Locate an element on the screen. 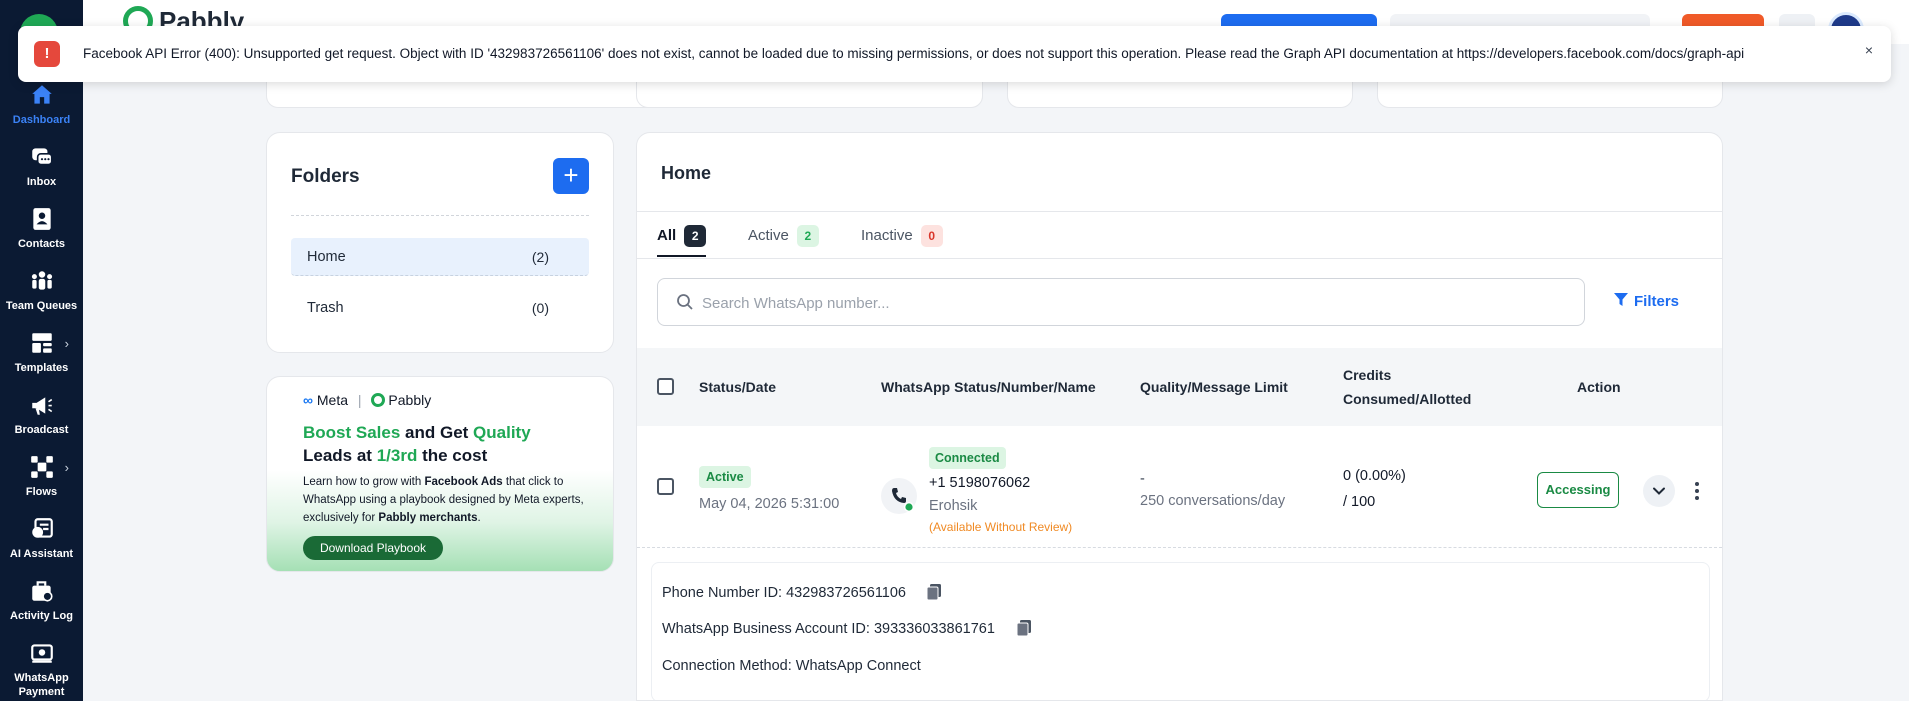  activity-log-icon is located at coordinates (42, 591).